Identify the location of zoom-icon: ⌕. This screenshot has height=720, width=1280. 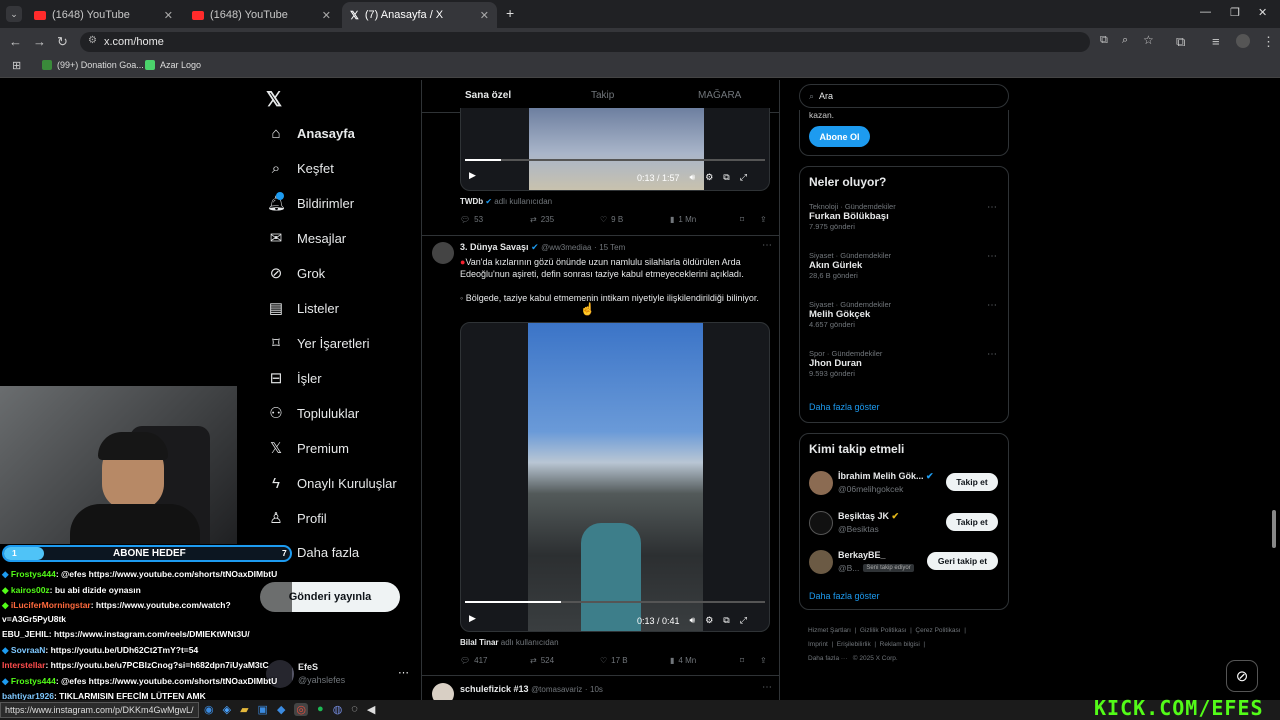
(1125, 40).